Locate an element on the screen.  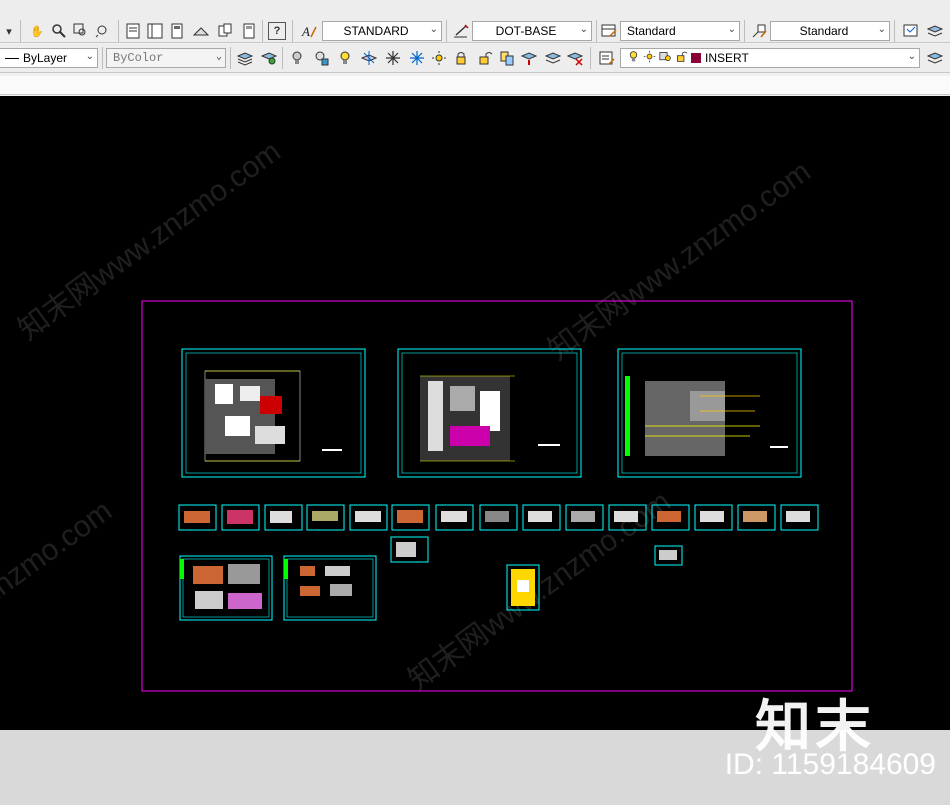
table-style-select: Standard ⌄ is located at coordinates (680, 31).